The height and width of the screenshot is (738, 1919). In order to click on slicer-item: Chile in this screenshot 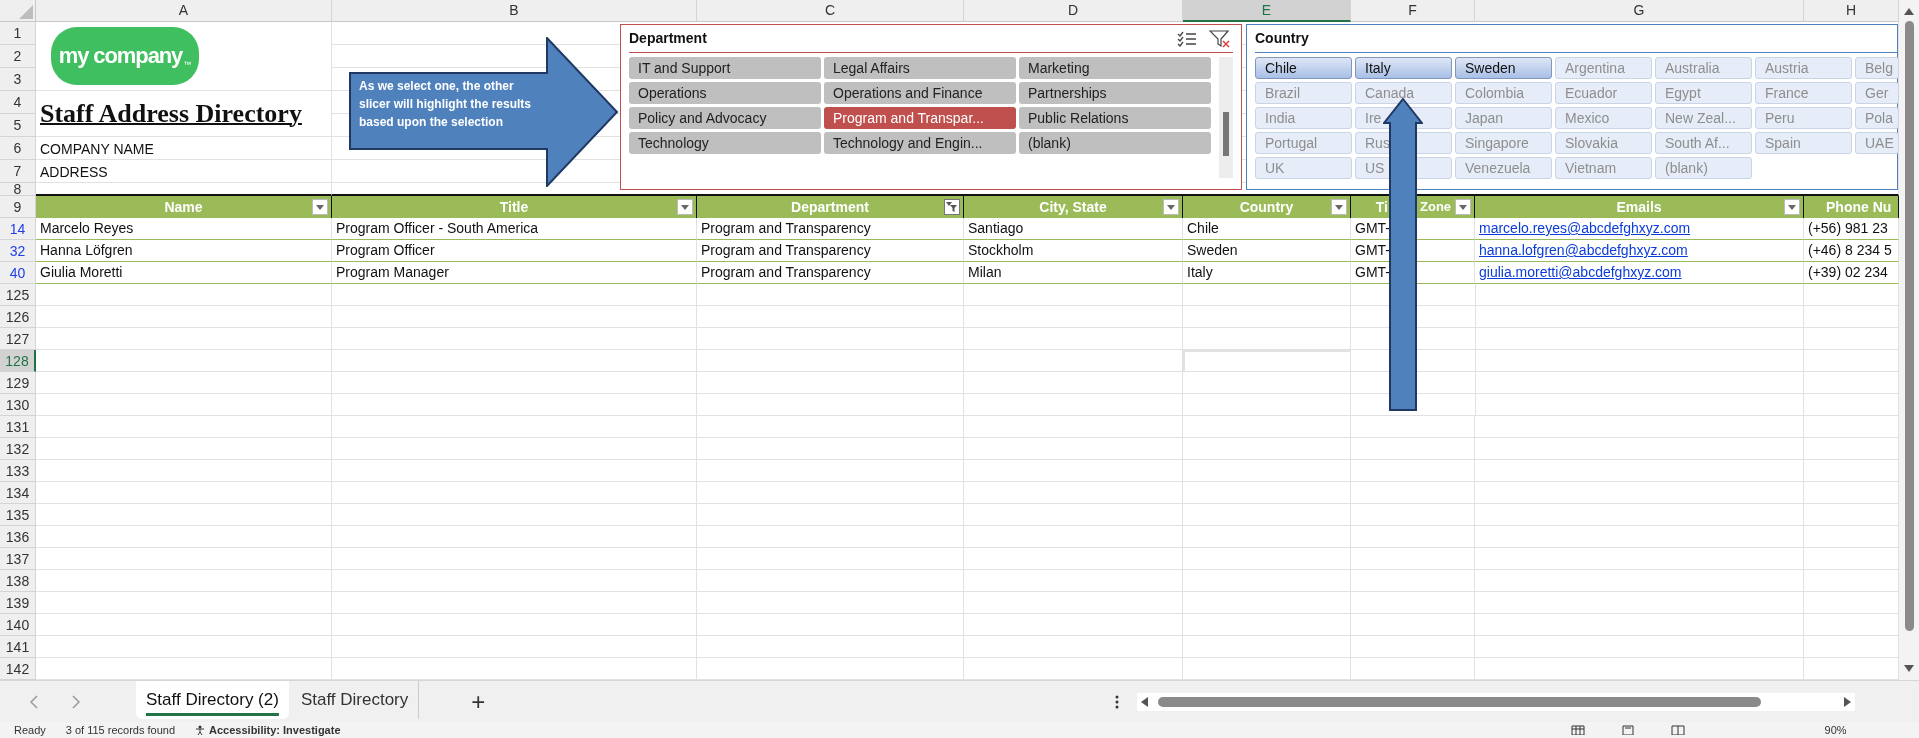, I will do `click(1303, 68)`.